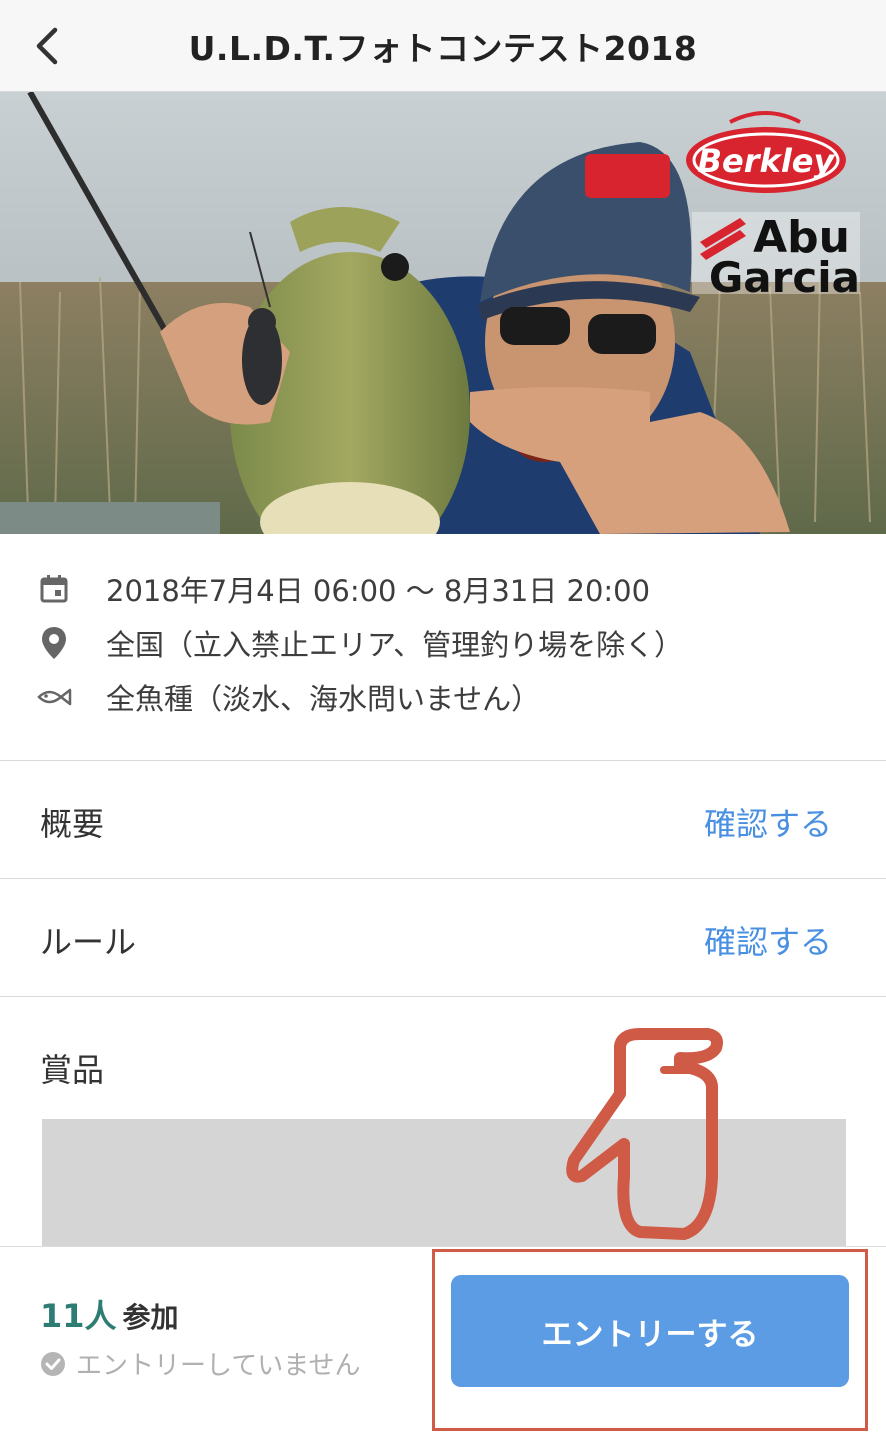  Describe the element at coordinates (88, 942) in the screenshot. I see `rules-label: ルール` at that location.